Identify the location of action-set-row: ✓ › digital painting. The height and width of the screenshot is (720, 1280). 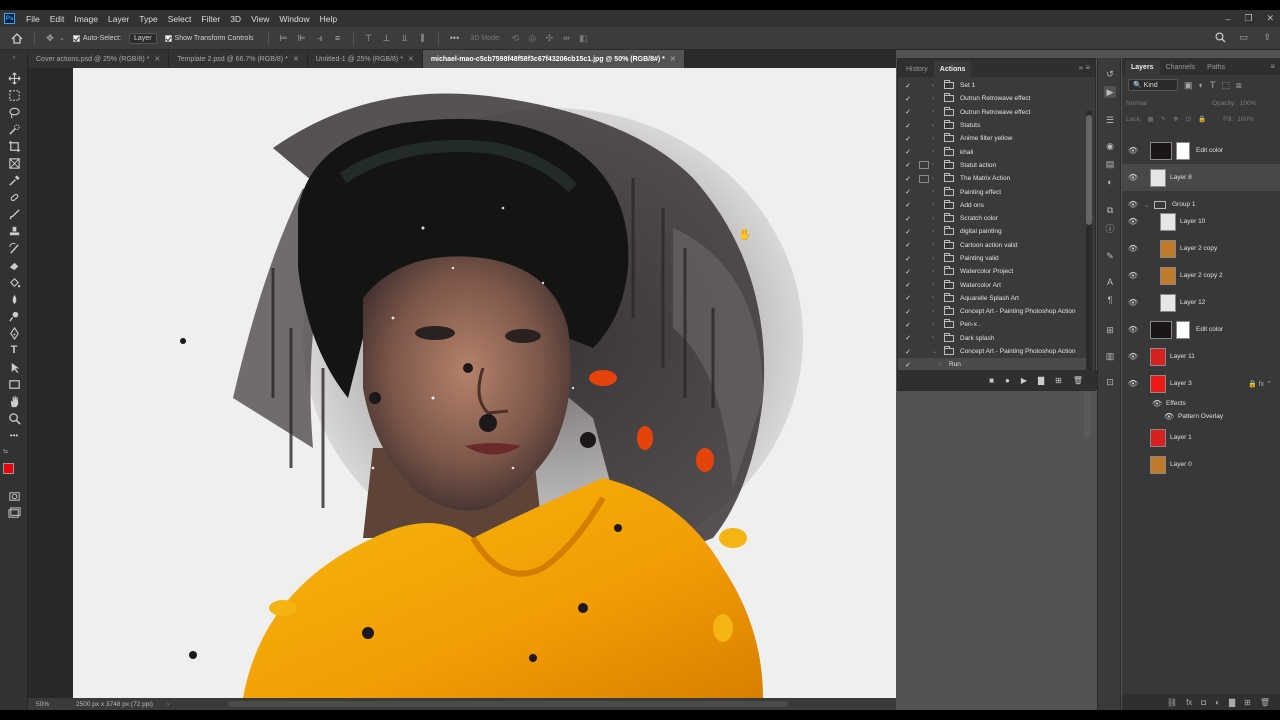
(992, 231).